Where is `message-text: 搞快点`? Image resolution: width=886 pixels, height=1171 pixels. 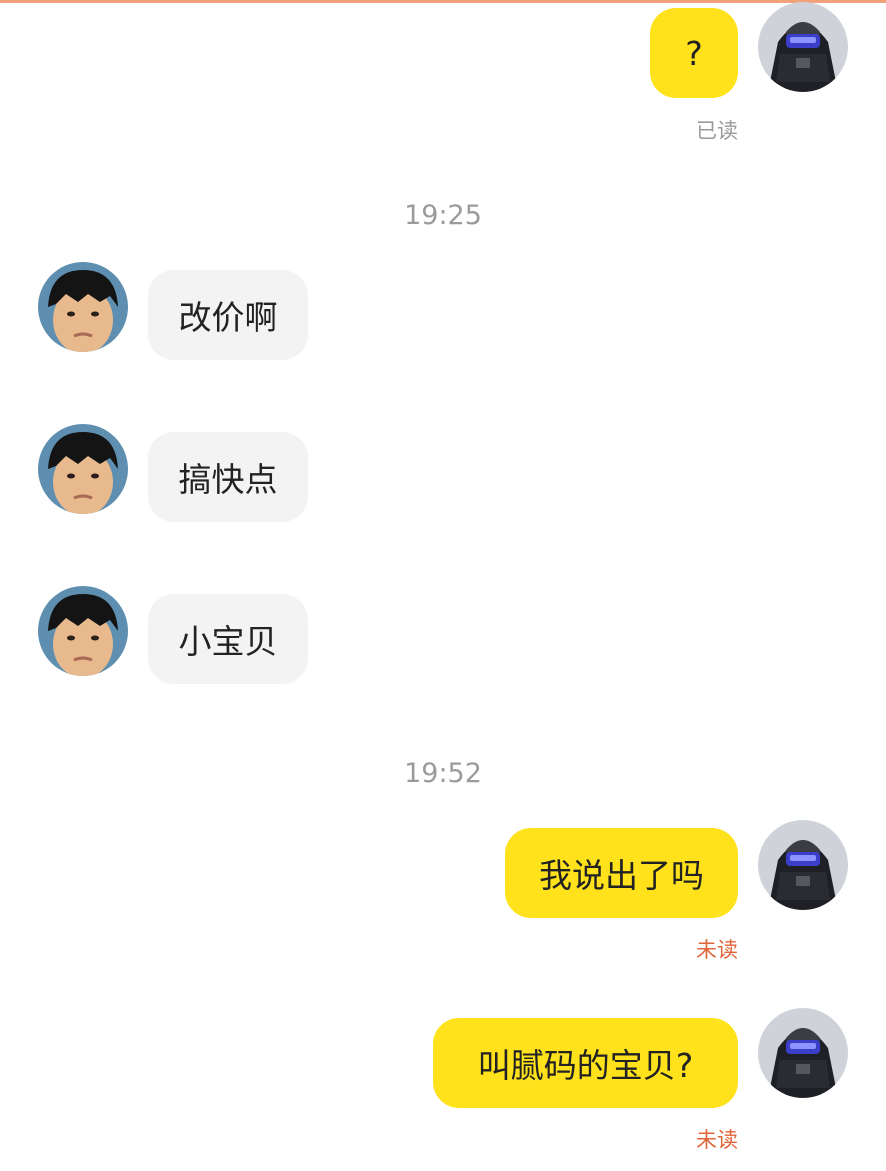
message-text: 搞快点 is located at coordinates (228, 479).